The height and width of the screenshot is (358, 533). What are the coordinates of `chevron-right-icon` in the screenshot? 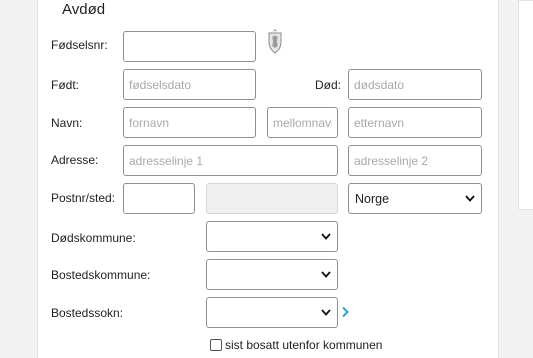 It's located at (345, 312).